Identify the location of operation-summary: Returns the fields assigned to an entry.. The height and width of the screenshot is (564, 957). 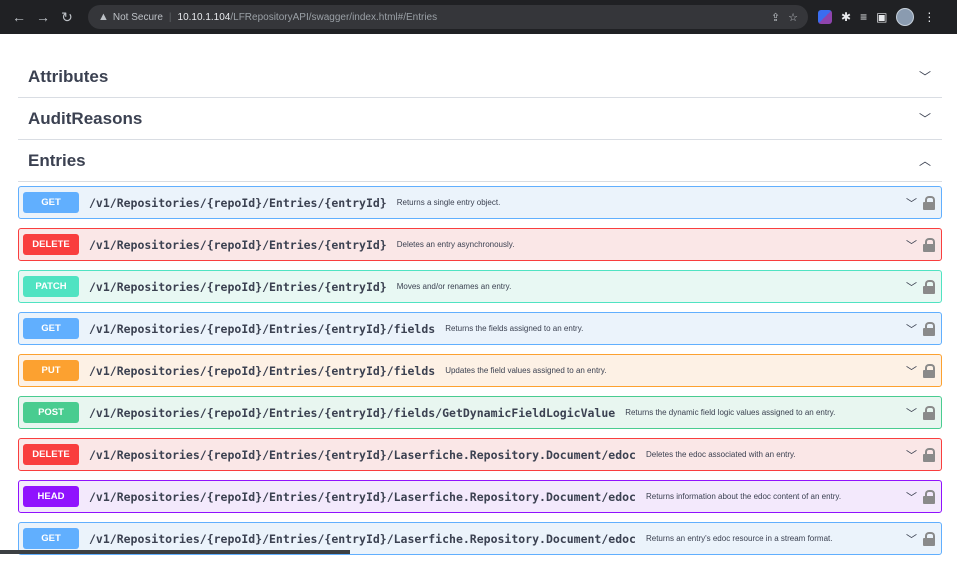
(514, 328).